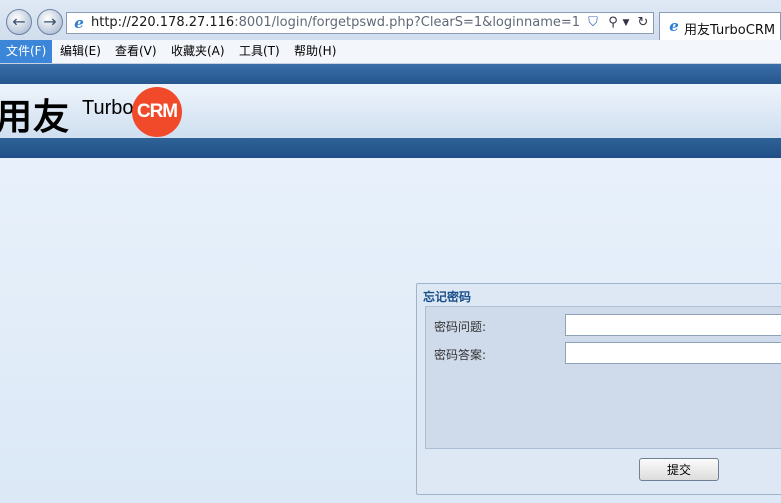  What do you see at coordinates (460, 355) in the screenshot?
I see `answer-label: 密码答案:` at bounding box center [460, 355].